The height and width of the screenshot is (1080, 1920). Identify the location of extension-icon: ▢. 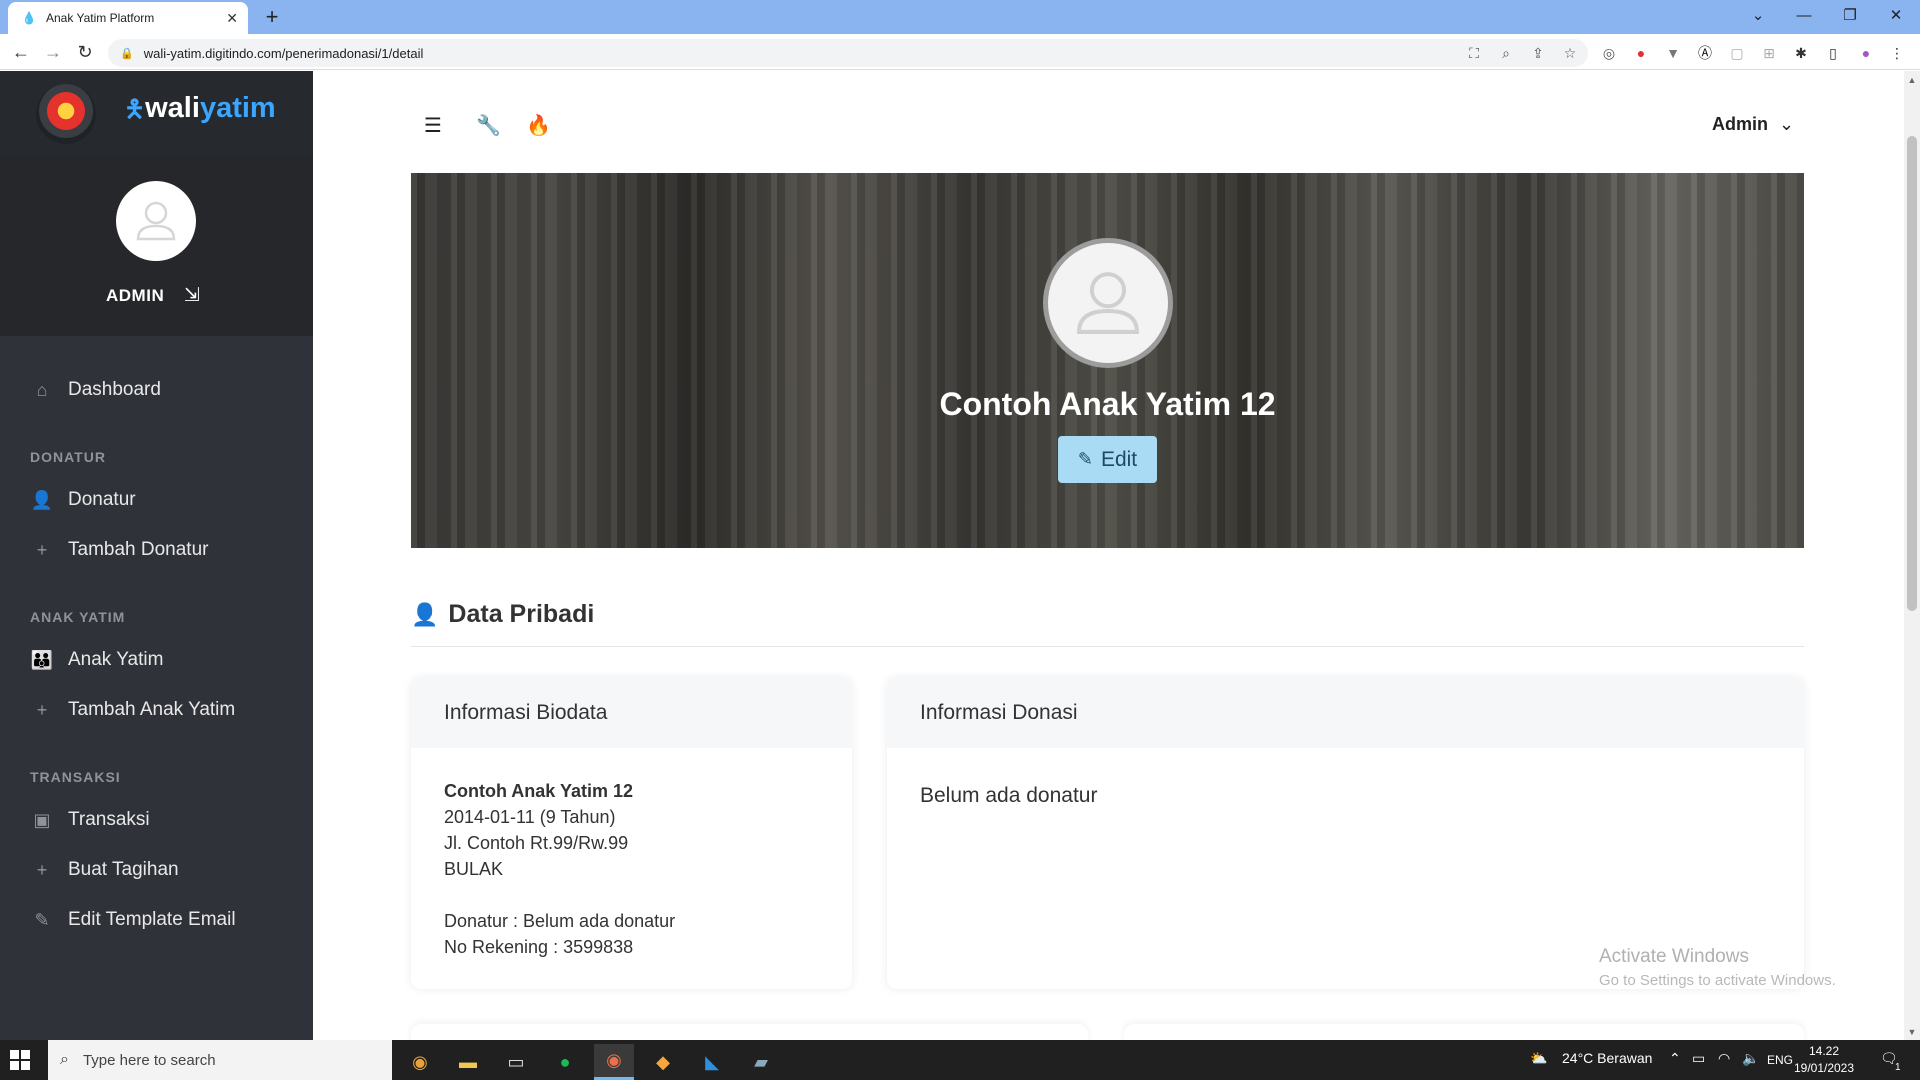
(1737, 53).